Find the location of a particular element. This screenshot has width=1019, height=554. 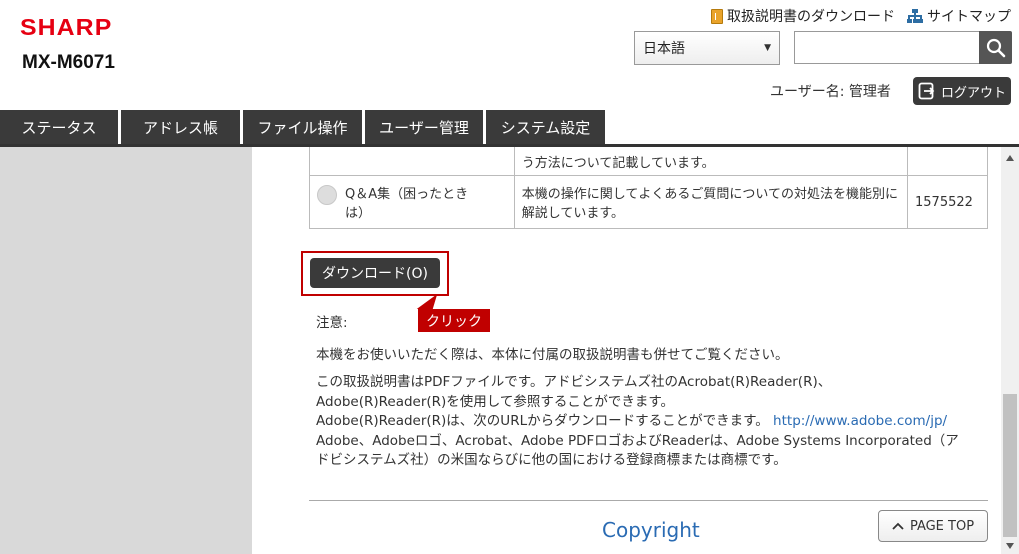

scroll-down-arrow-icon is located at coordinates (1010, 546).